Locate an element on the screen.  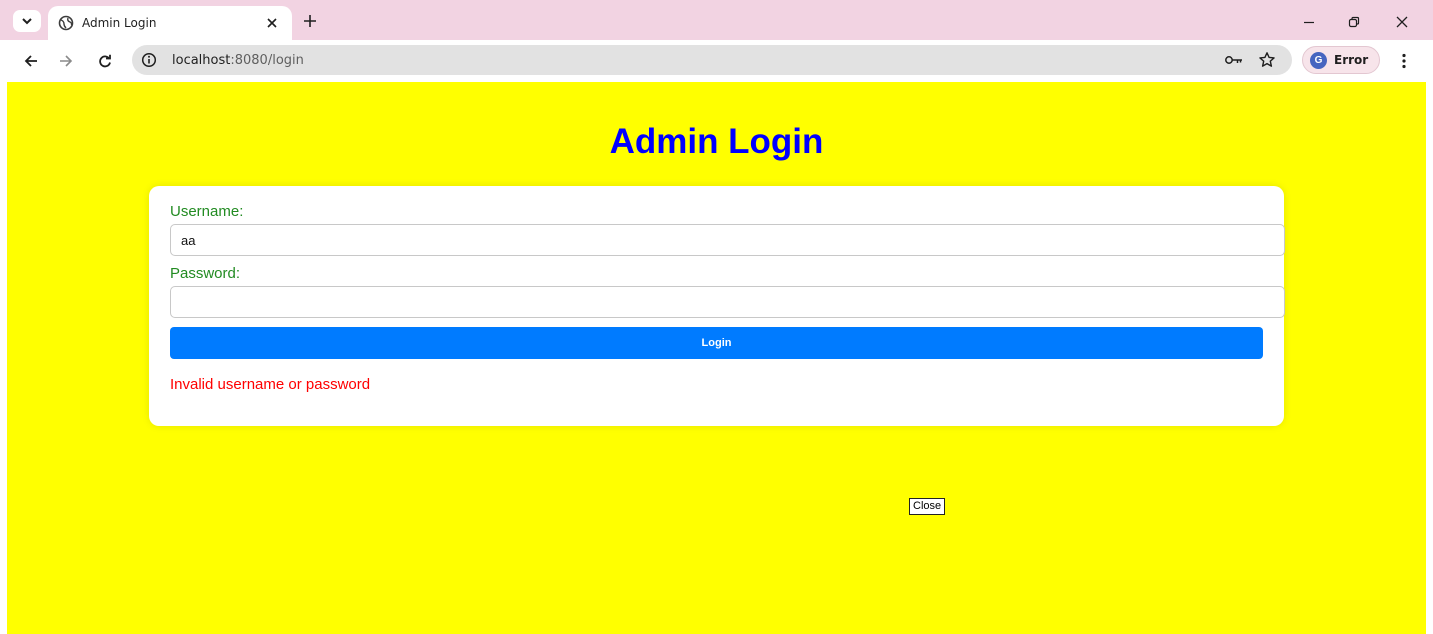
forward-button is located at coordinates (66, 61).